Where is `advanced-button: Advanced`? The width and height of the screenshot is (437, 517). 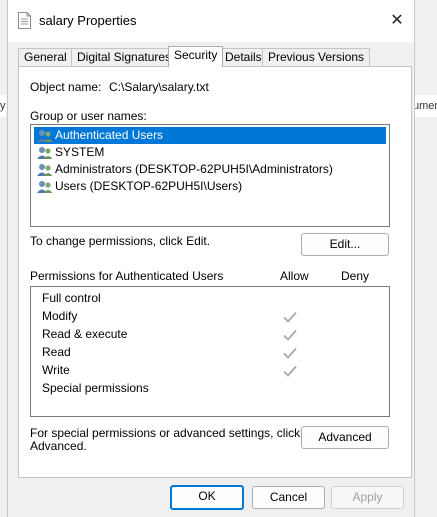
advanced-button: Advanced is located at coordinates (345, 437).